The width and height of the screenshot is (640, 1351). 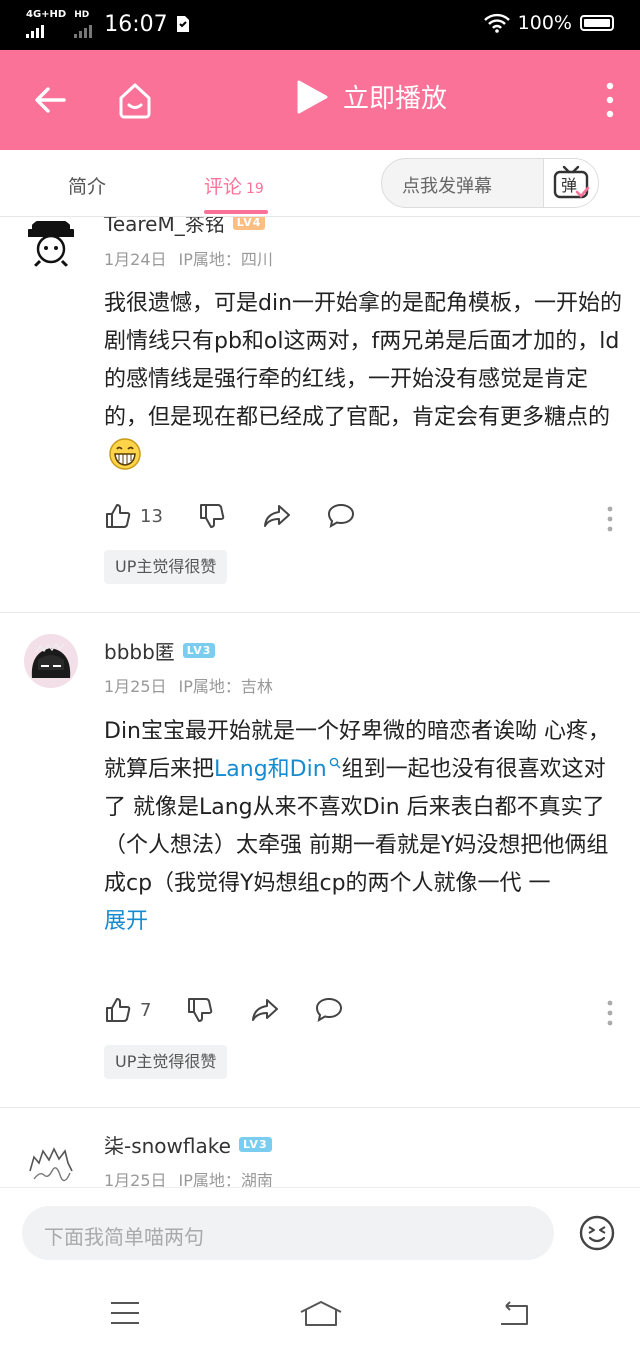 What do you see at coordinates (610, 100) in the screenshot?
I see `more-options-icon` at bounding box center [610, 100].